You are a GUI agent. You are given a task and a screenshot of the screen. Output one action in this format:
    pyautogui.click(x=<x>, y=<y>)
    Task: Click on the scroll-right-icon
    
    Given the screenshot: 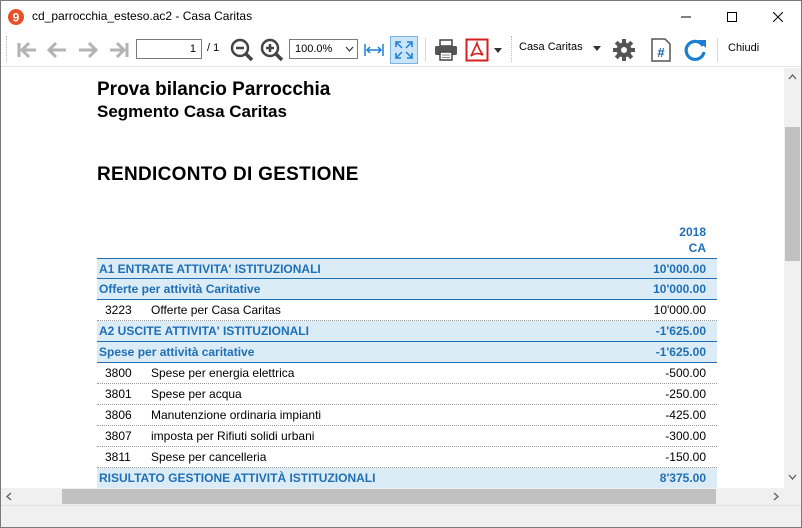 What is the action you would take?
    pyautogui.click(x=776, y=496)
    